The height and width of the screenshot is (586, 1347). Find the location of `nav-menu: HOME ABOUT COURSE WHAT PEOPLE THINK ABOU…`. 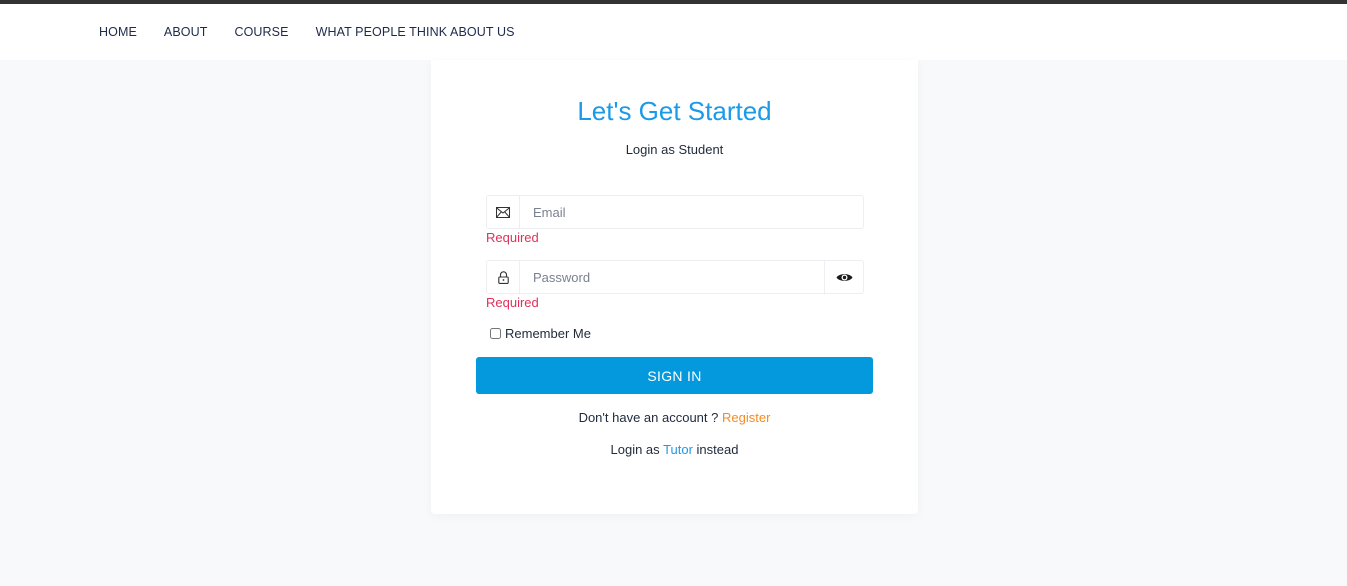

nav-menu: HOME ABOUT COURSE WHAT PEOPLE THINK ABOU… is located at coordinates (320, 32).